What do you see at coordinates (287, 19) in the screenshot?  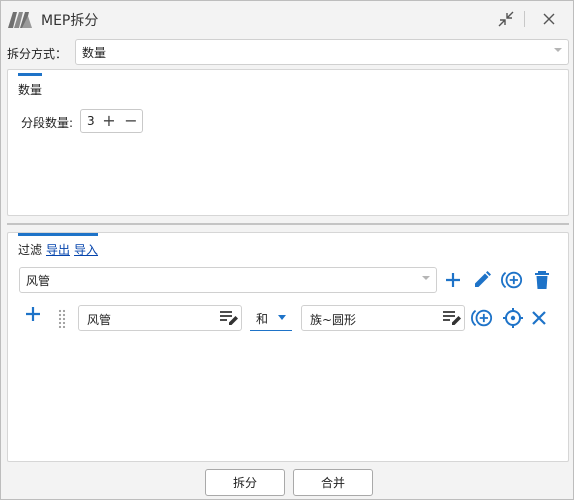 I see `title-bar: MEP拆分` at bounding box center [287, 19].